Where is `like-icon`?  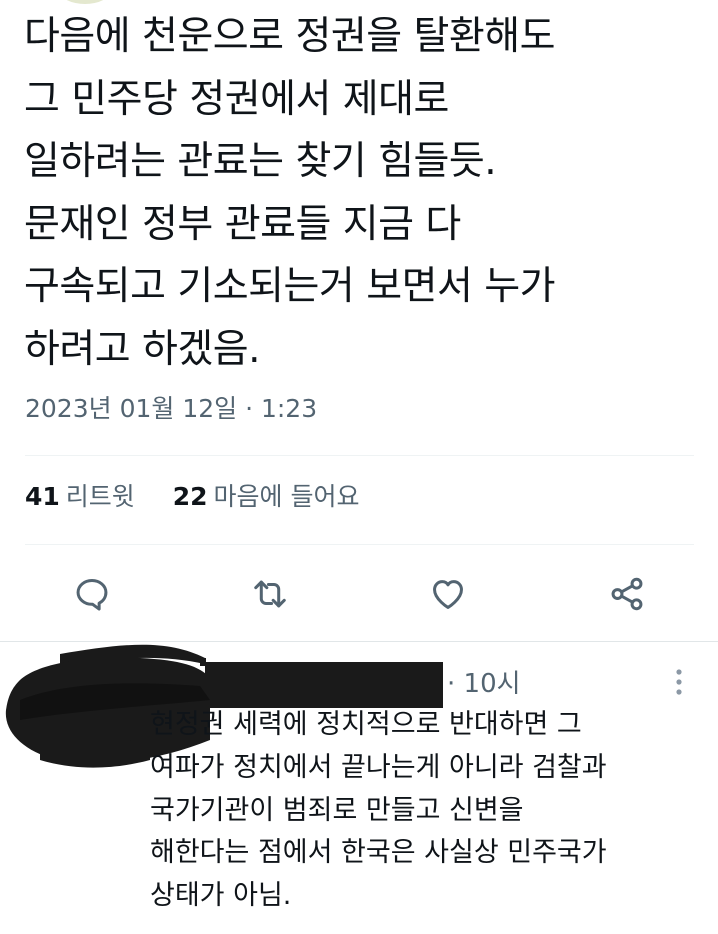
like-icon is located at coordinates (448, 594).